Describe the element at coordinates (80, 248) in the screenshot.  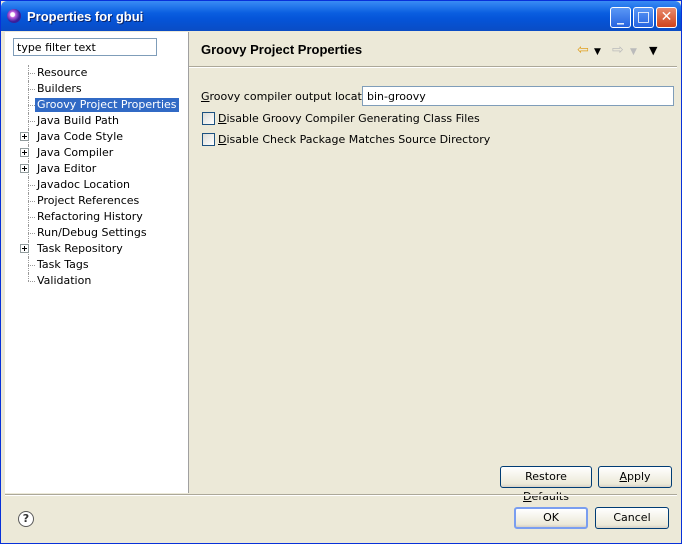
I see `tree-item-label: Task Repository` at that location.